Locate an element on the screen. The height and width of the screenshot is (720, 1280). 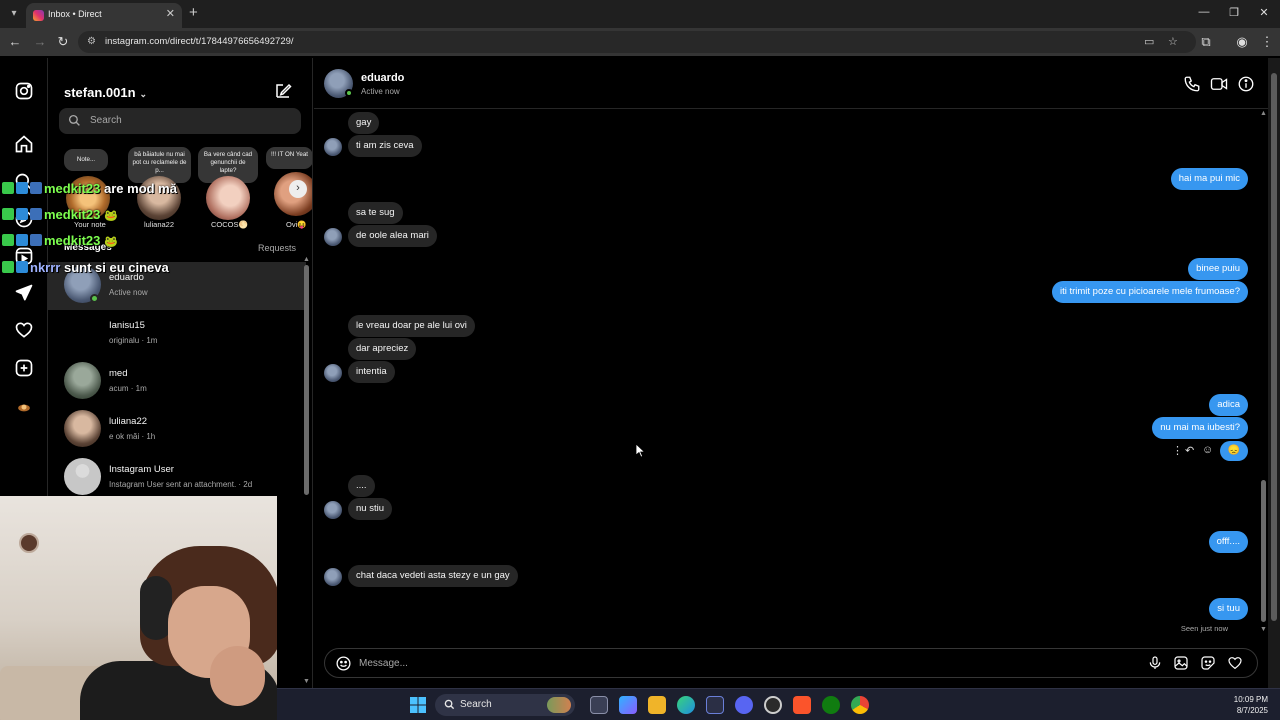
microphone-icon is located at coordinates (1155, 663).